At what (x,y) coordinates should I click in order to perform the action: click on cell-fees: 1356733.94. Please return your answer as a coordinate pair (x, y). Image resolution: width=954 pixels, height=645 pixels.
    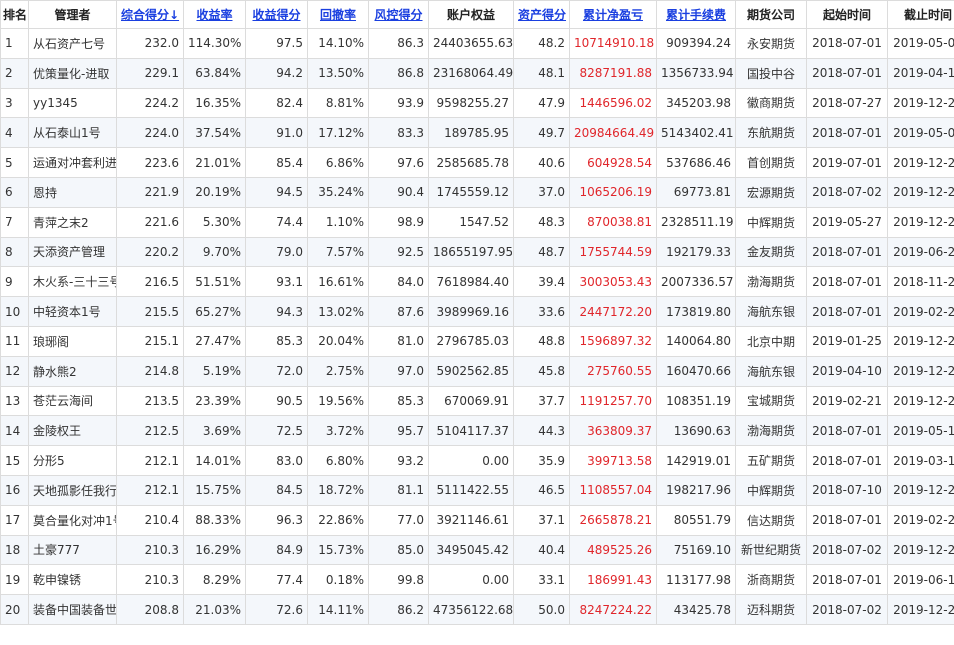
    Looking at the image, I should click on (696, 73).